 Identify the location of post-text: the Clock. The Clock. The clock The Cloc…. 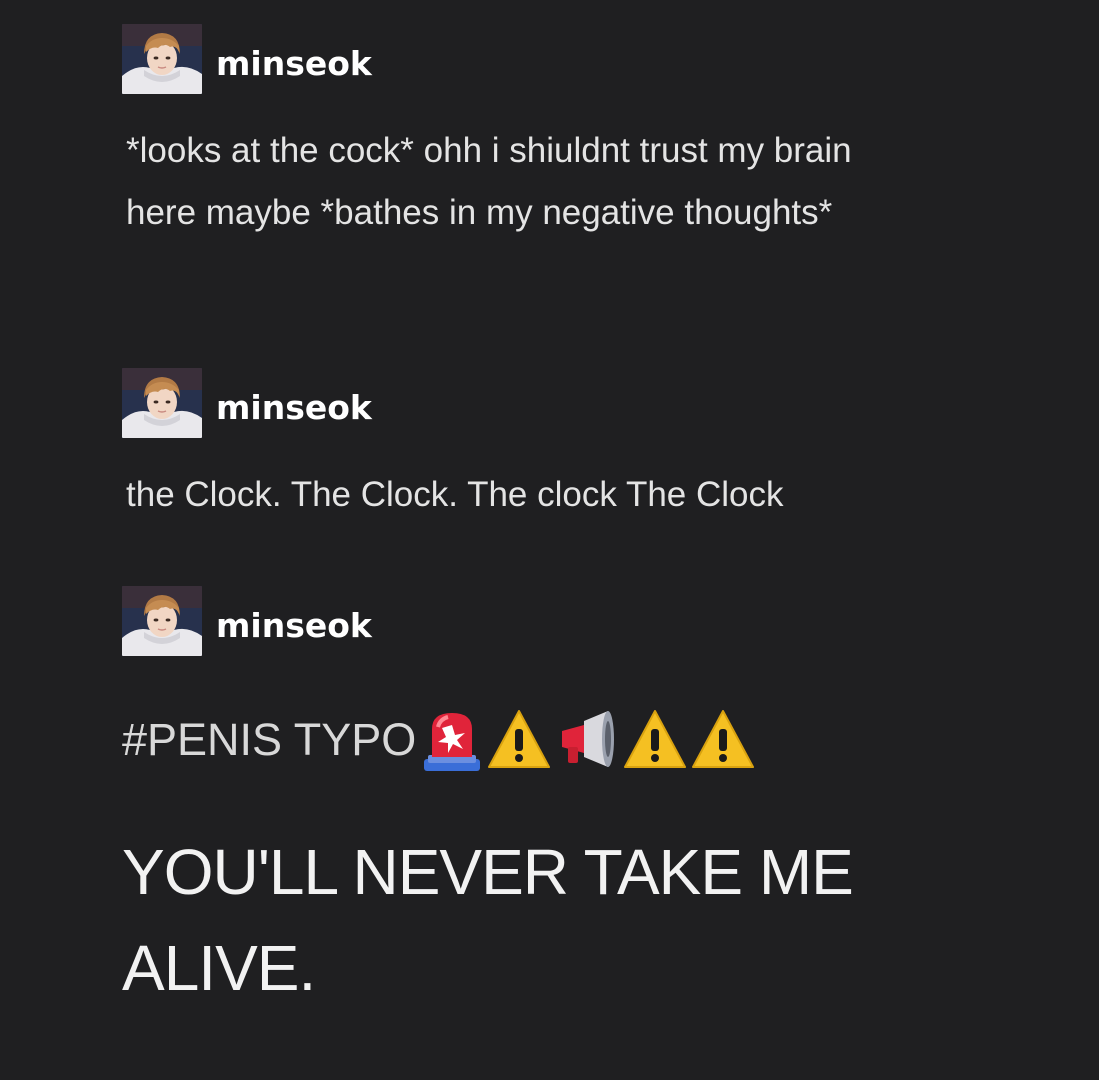
(455, 494).